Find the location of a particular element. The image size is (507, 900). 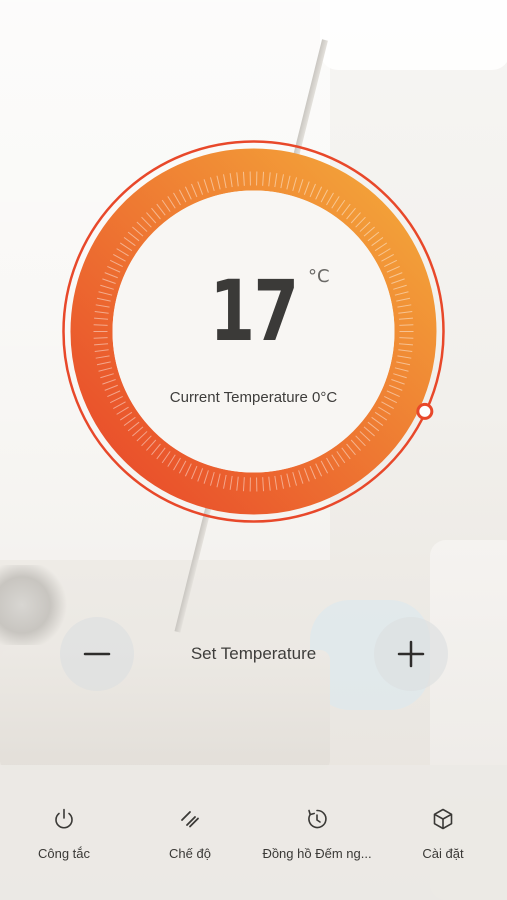

tab-settings-label: Cài đặt is located at coordinates (443, 853).